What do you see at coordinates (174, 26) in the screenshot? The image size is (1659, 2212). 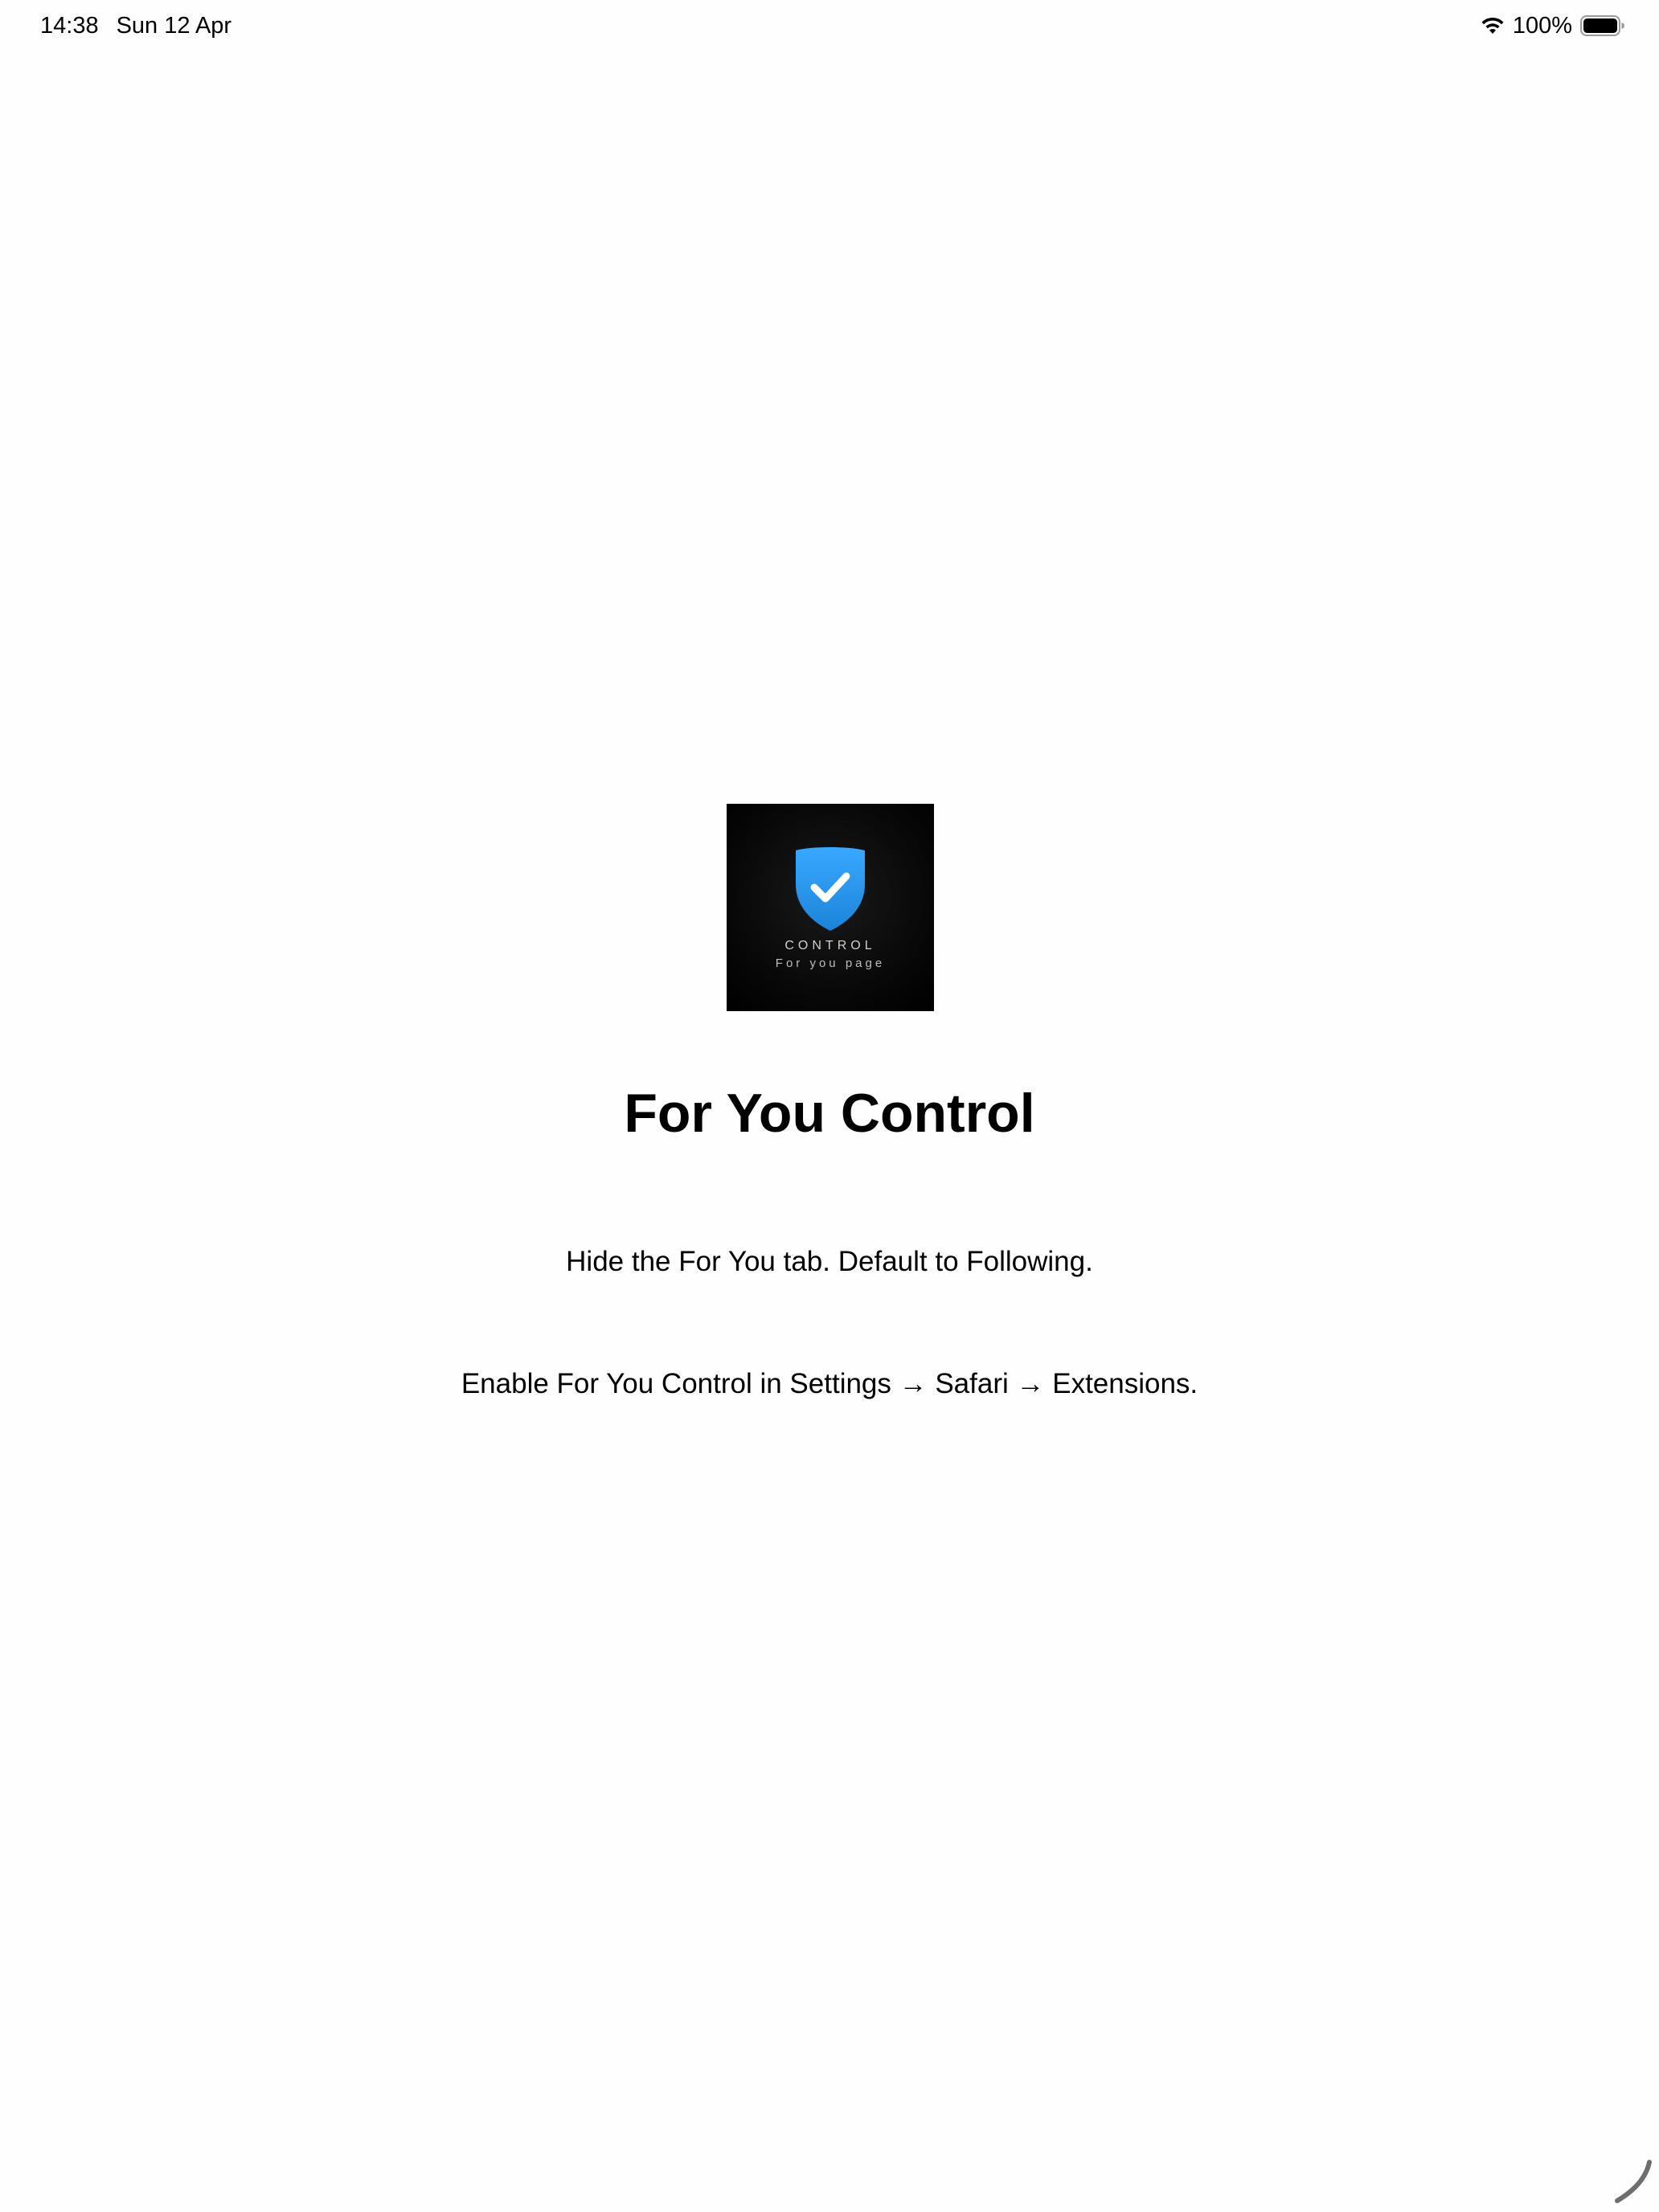 I see `status-date: Sun 12 Apr` at bounding box center [174, 26].